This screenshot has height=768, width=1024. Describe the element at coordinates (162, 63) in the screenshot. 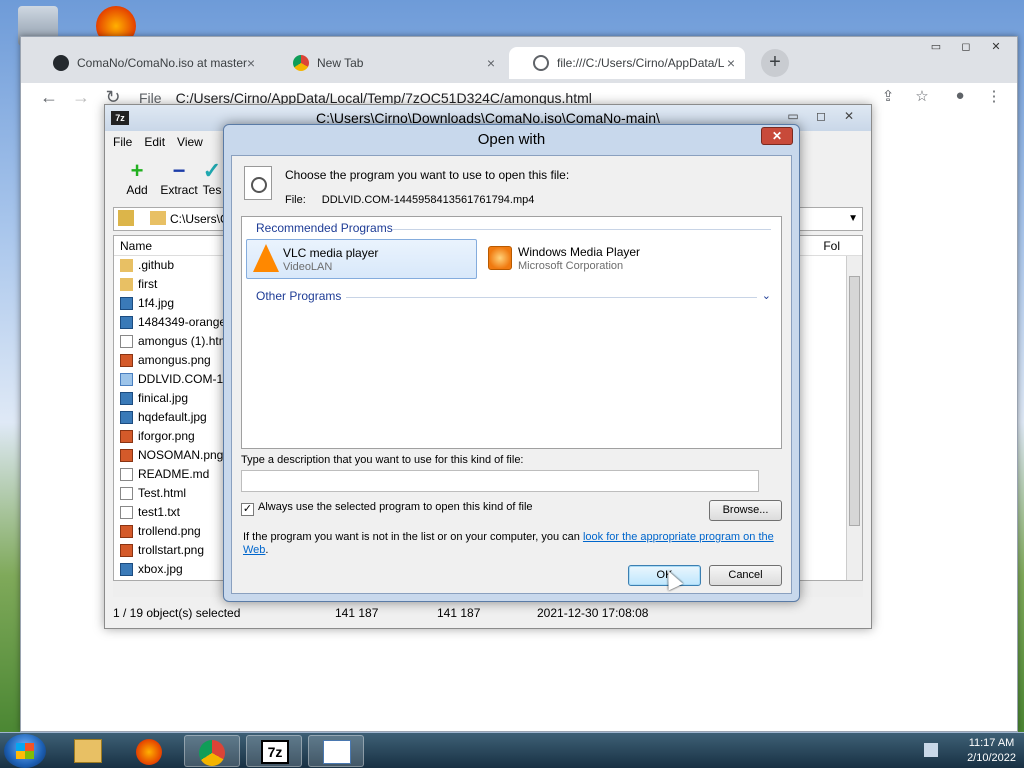

I see `tab-label: ComaNo/ComaNo.iso at master` at that location.